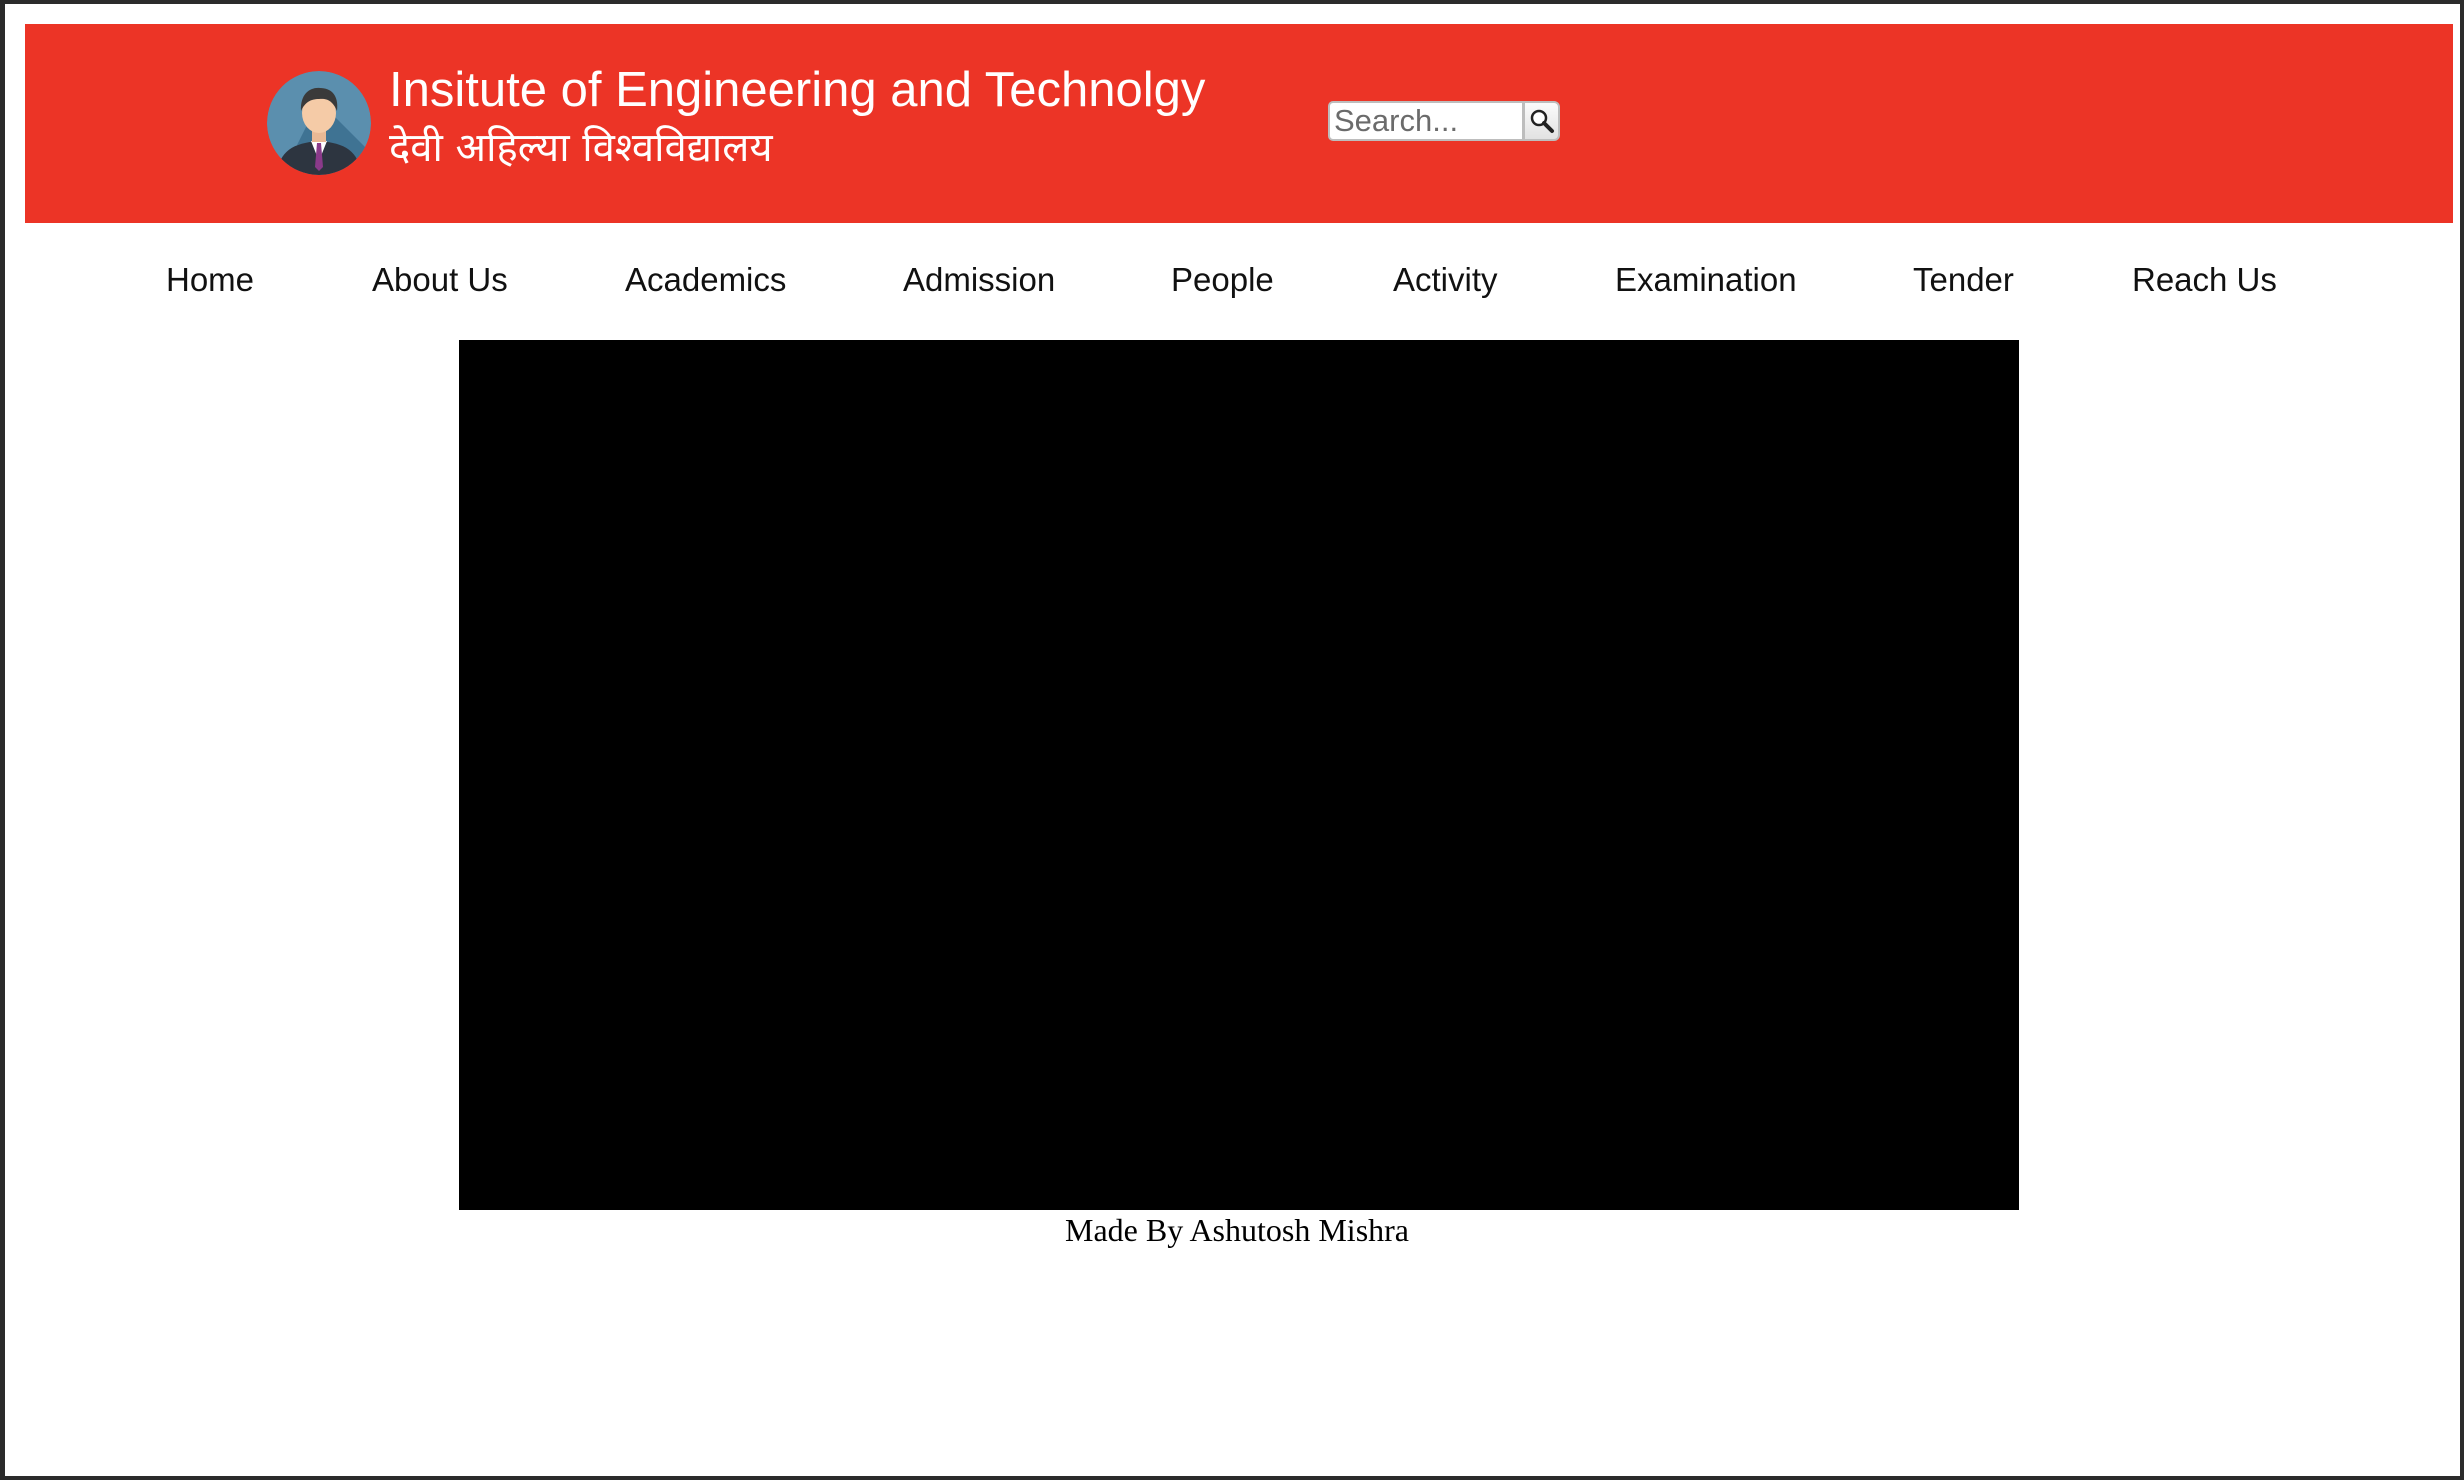 The width and height of the screenshot is (2464, 1480). Describe the element at coordinates (2204, 280) in the screenshot. I see `nav-item-reach-us: Reach Us` at that location.